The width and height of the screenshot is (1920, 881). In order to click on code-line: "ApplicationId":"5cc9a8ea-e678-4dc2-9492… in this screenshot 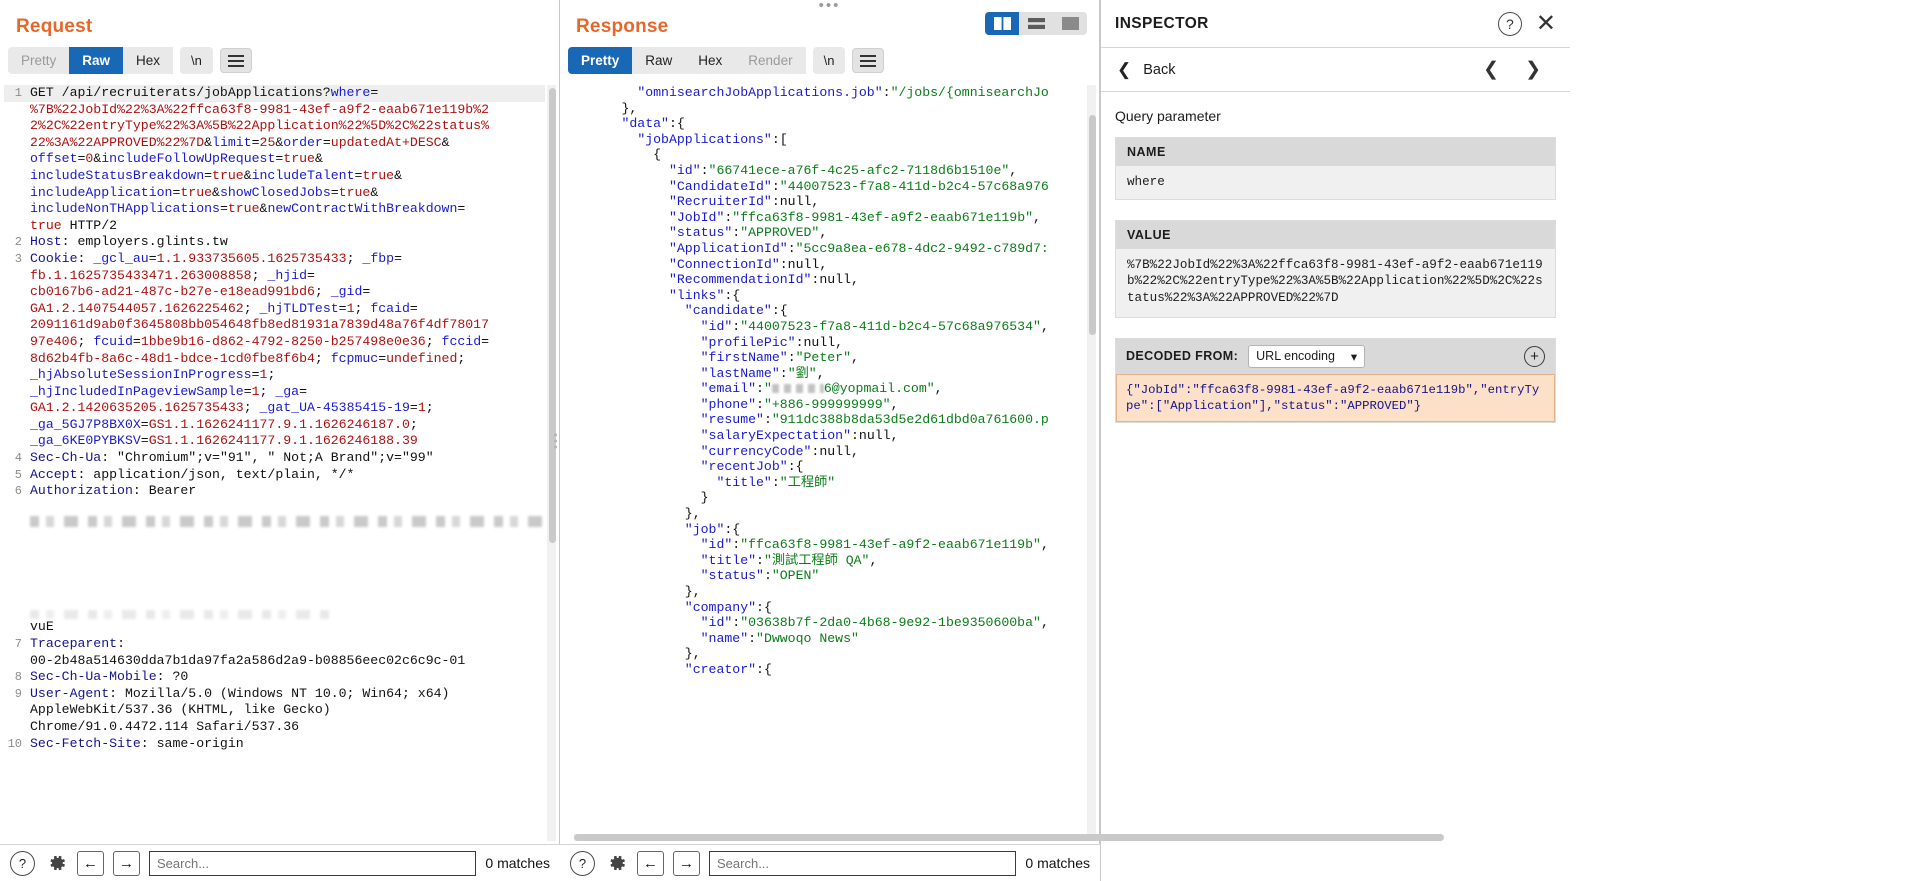, I will do `click(858, 248)`.